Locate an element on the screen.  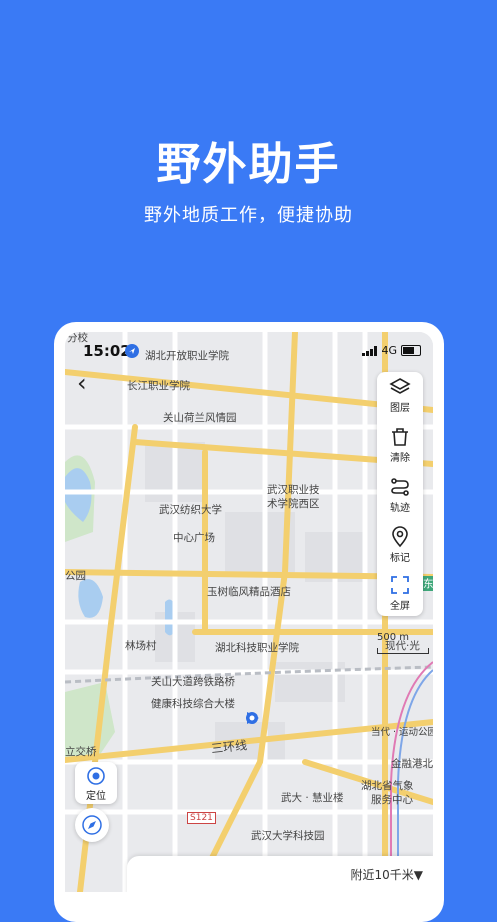
fullscreen-icon is located at coordinates (400, 585).